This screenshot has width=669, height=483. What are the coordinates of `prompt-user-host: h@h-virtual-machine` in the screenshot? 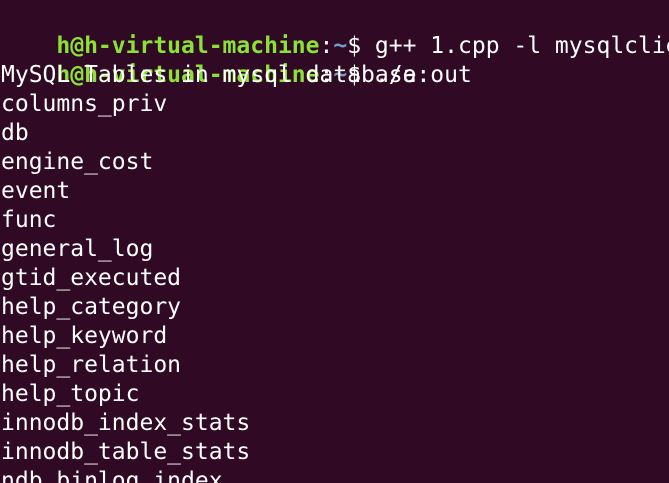 It's located at (188, 46).